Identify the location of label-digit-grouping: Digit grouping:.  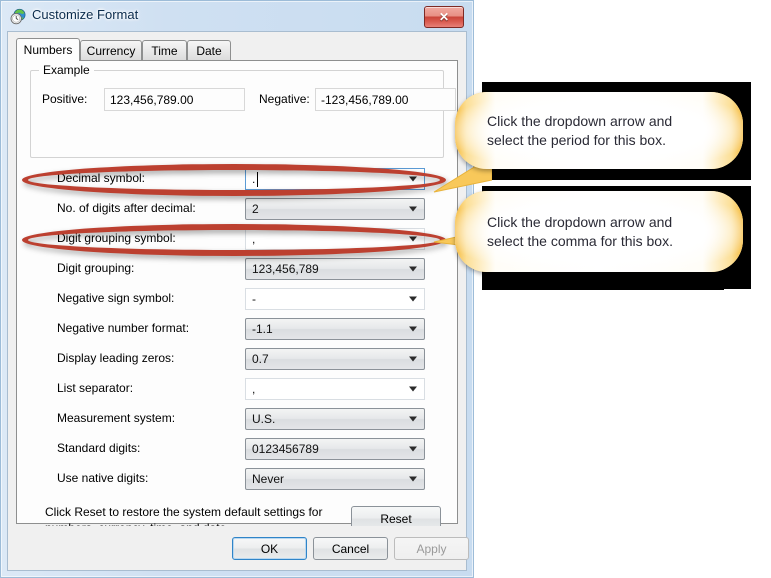
(96, 268).